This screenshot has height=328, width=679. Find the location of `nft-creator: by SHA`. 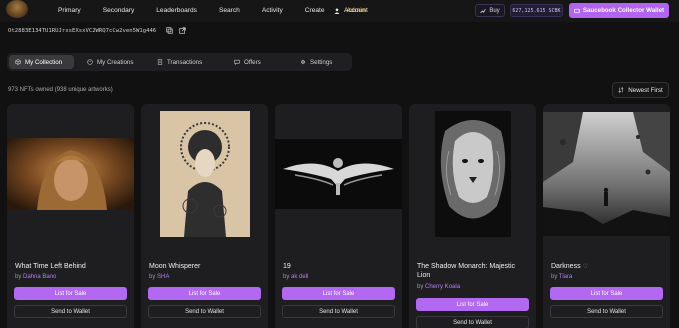

nft-creator: by SHA is located at coordinates (159, 277).